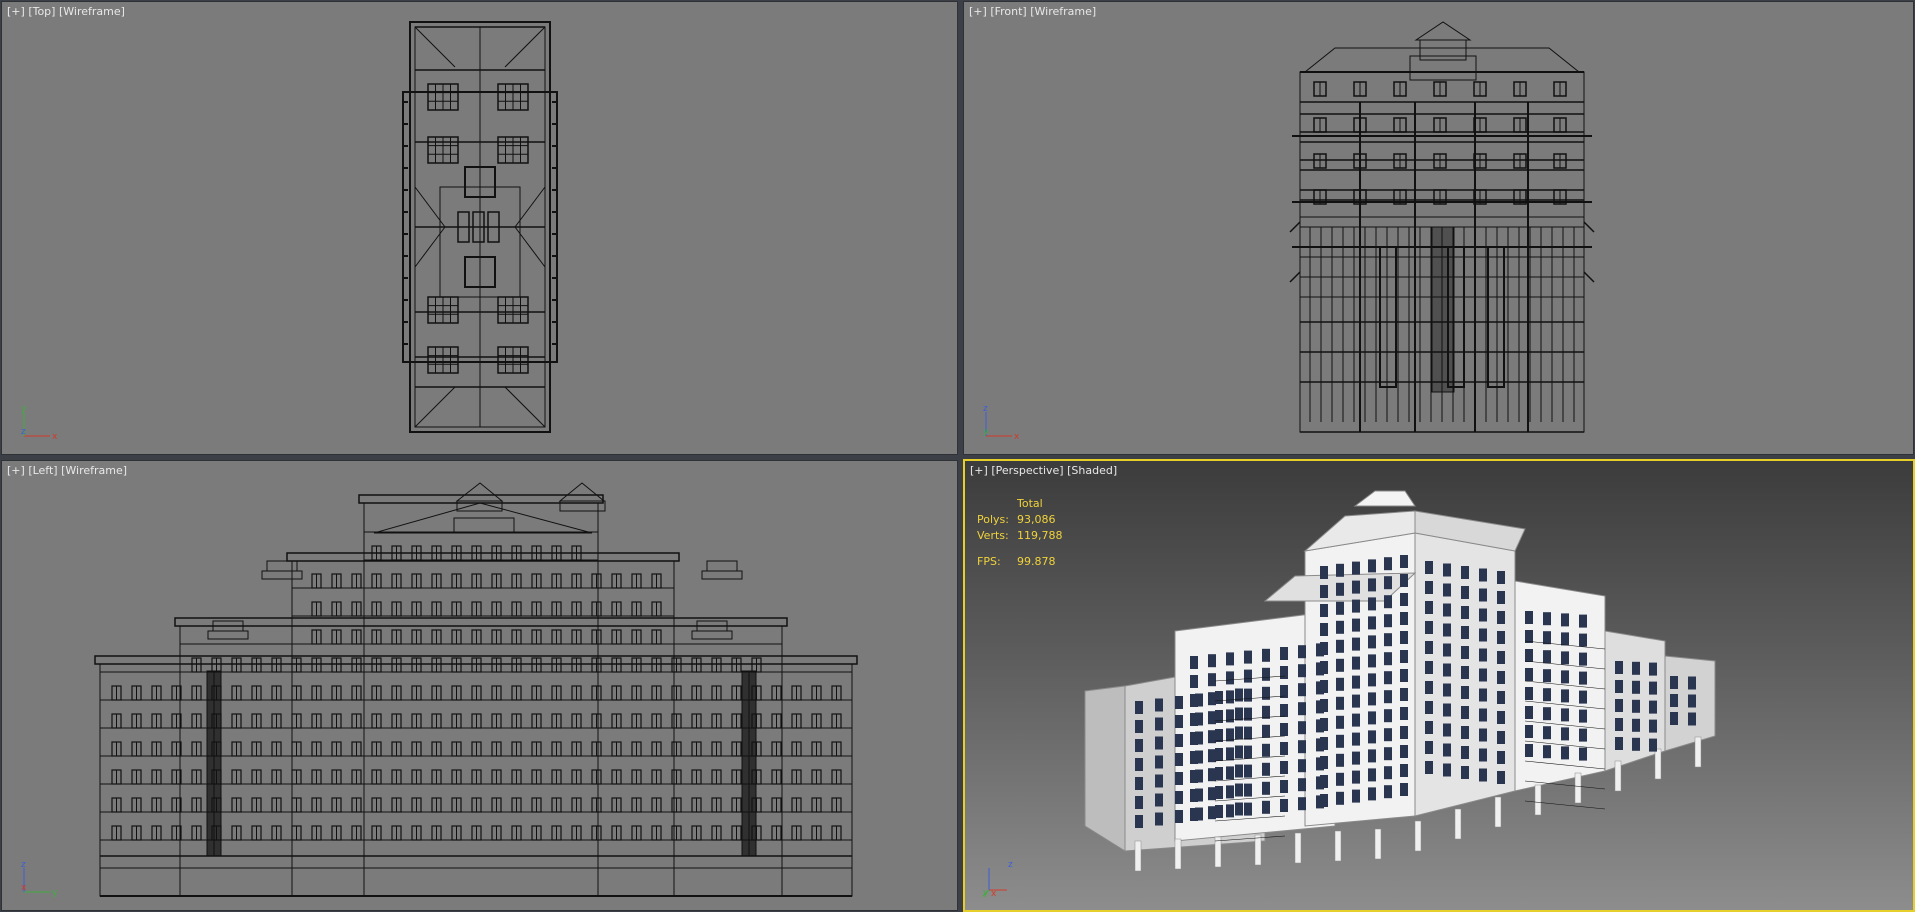  What do you see at coordinates (989, 561) in the screenshot?
I see `fps-label: FPS:` at bounding box center [989, 561].